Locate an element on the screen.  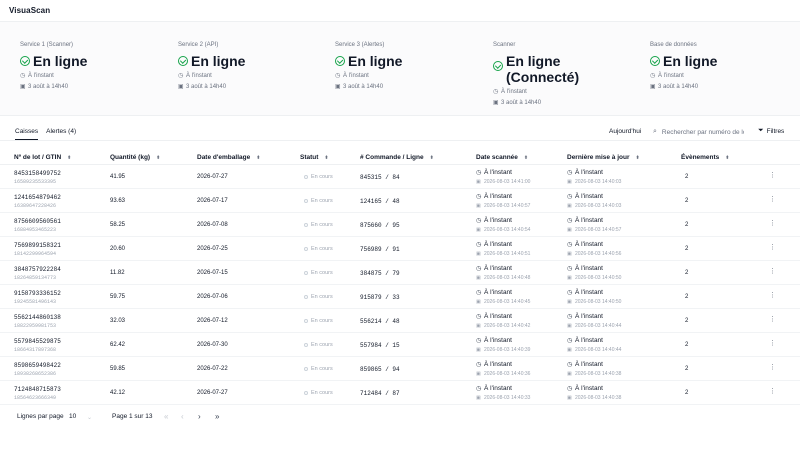
lot-number: 3848757922284 is located at coordinates (37, 269).